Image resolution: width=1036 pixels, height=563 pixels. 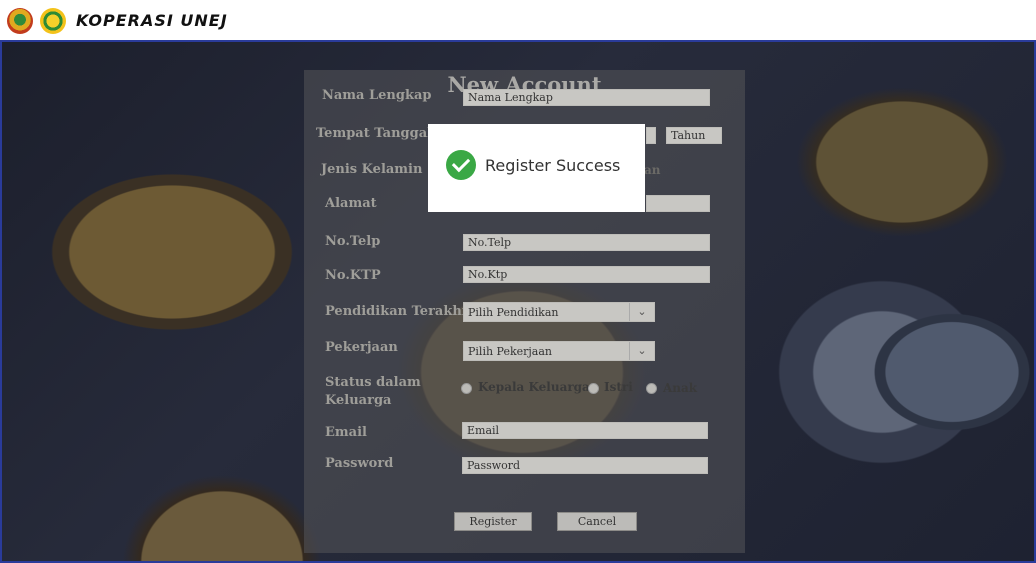 What do you see at coordinates (359, 463) in the screenshot?
I see `label-password: Password` at bounding box center [359, 463].